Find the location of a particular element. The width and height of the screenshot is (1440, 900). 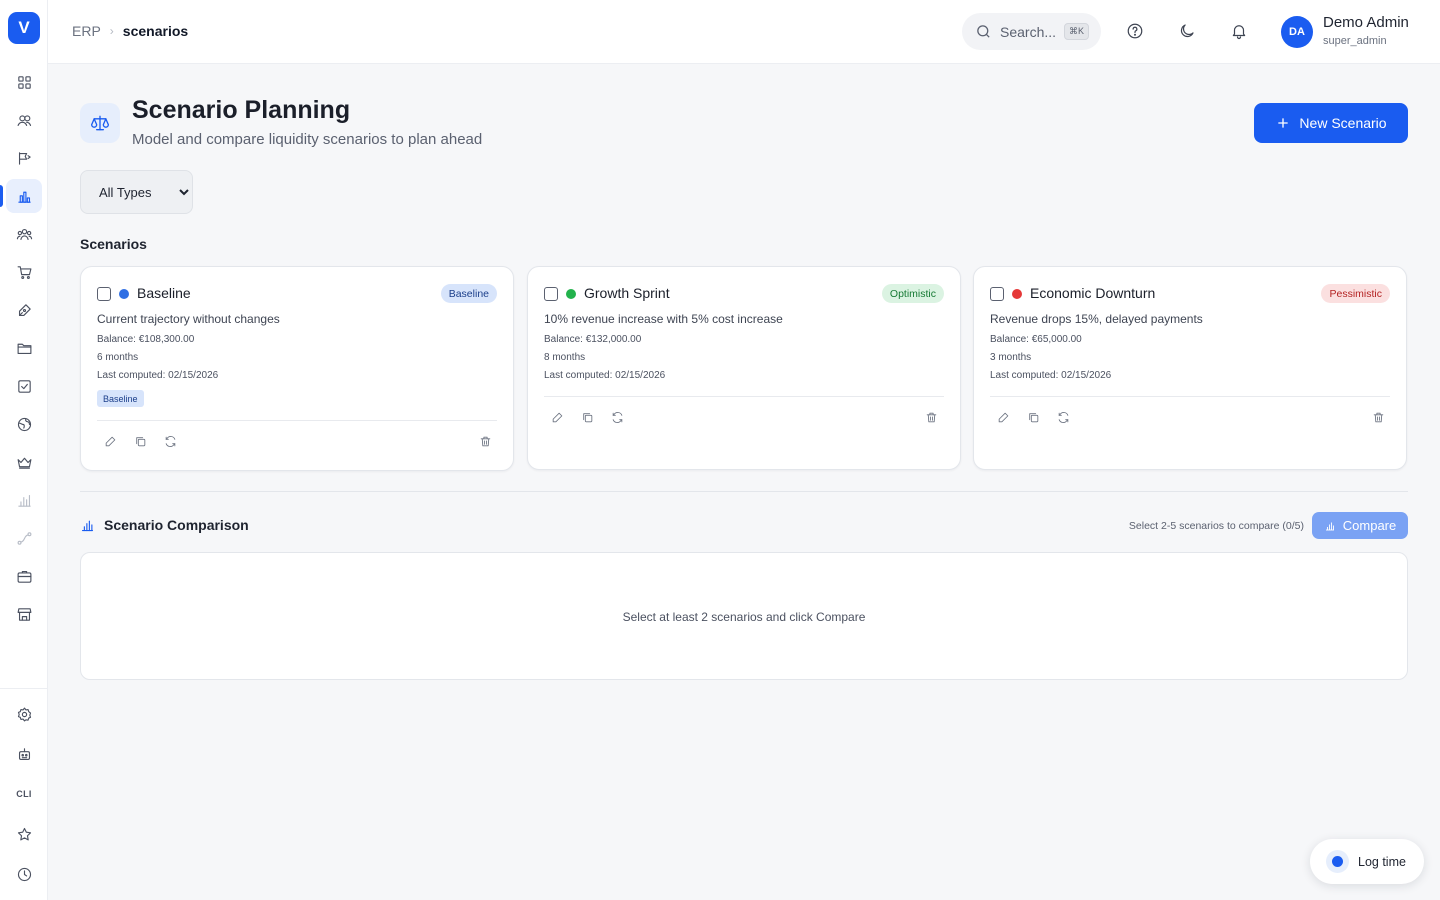

cli-button: CLI is located at coordinates (24, 794).